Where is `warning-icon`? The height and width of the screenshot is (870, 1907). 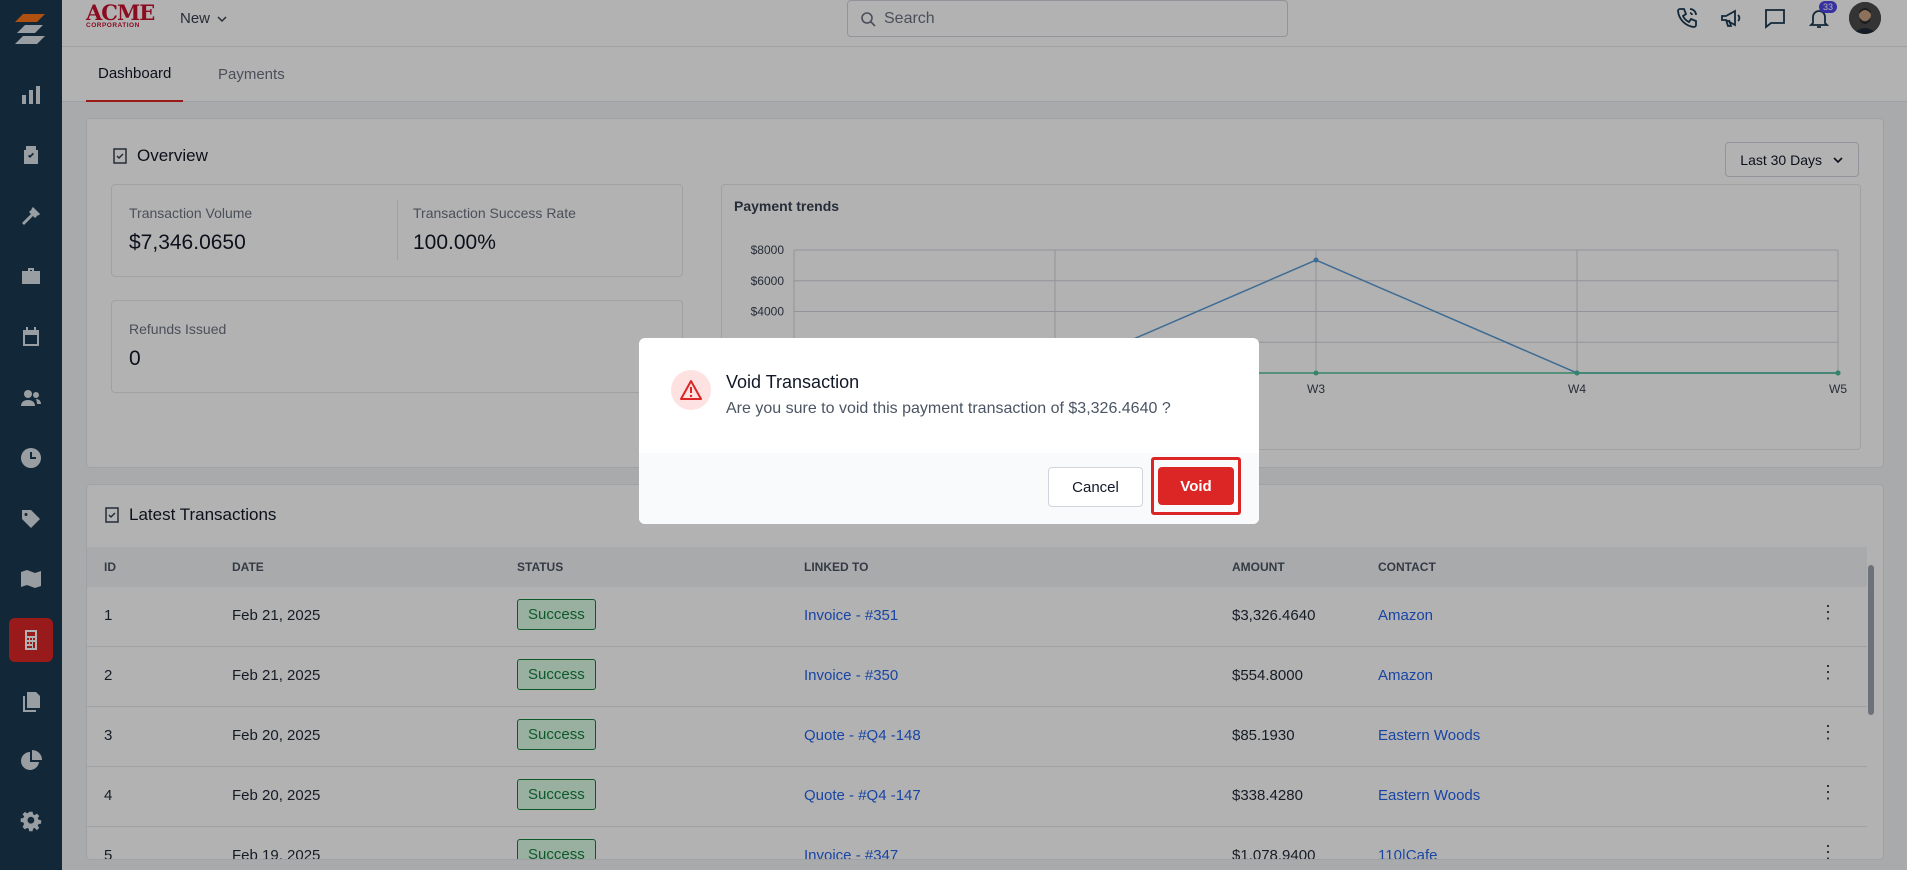 warning-icon is located at coordinates (691, 390).